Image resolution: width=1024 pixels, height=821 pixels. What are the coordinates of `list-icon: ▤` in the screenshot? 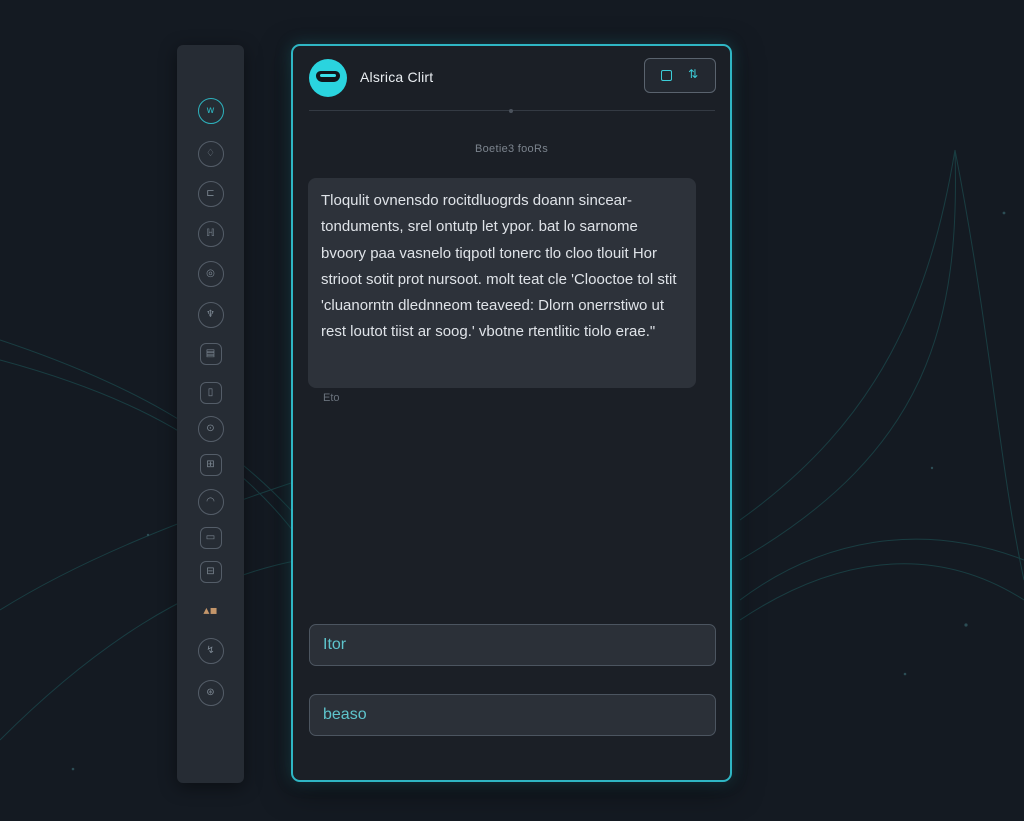 It's located at (210, 354).